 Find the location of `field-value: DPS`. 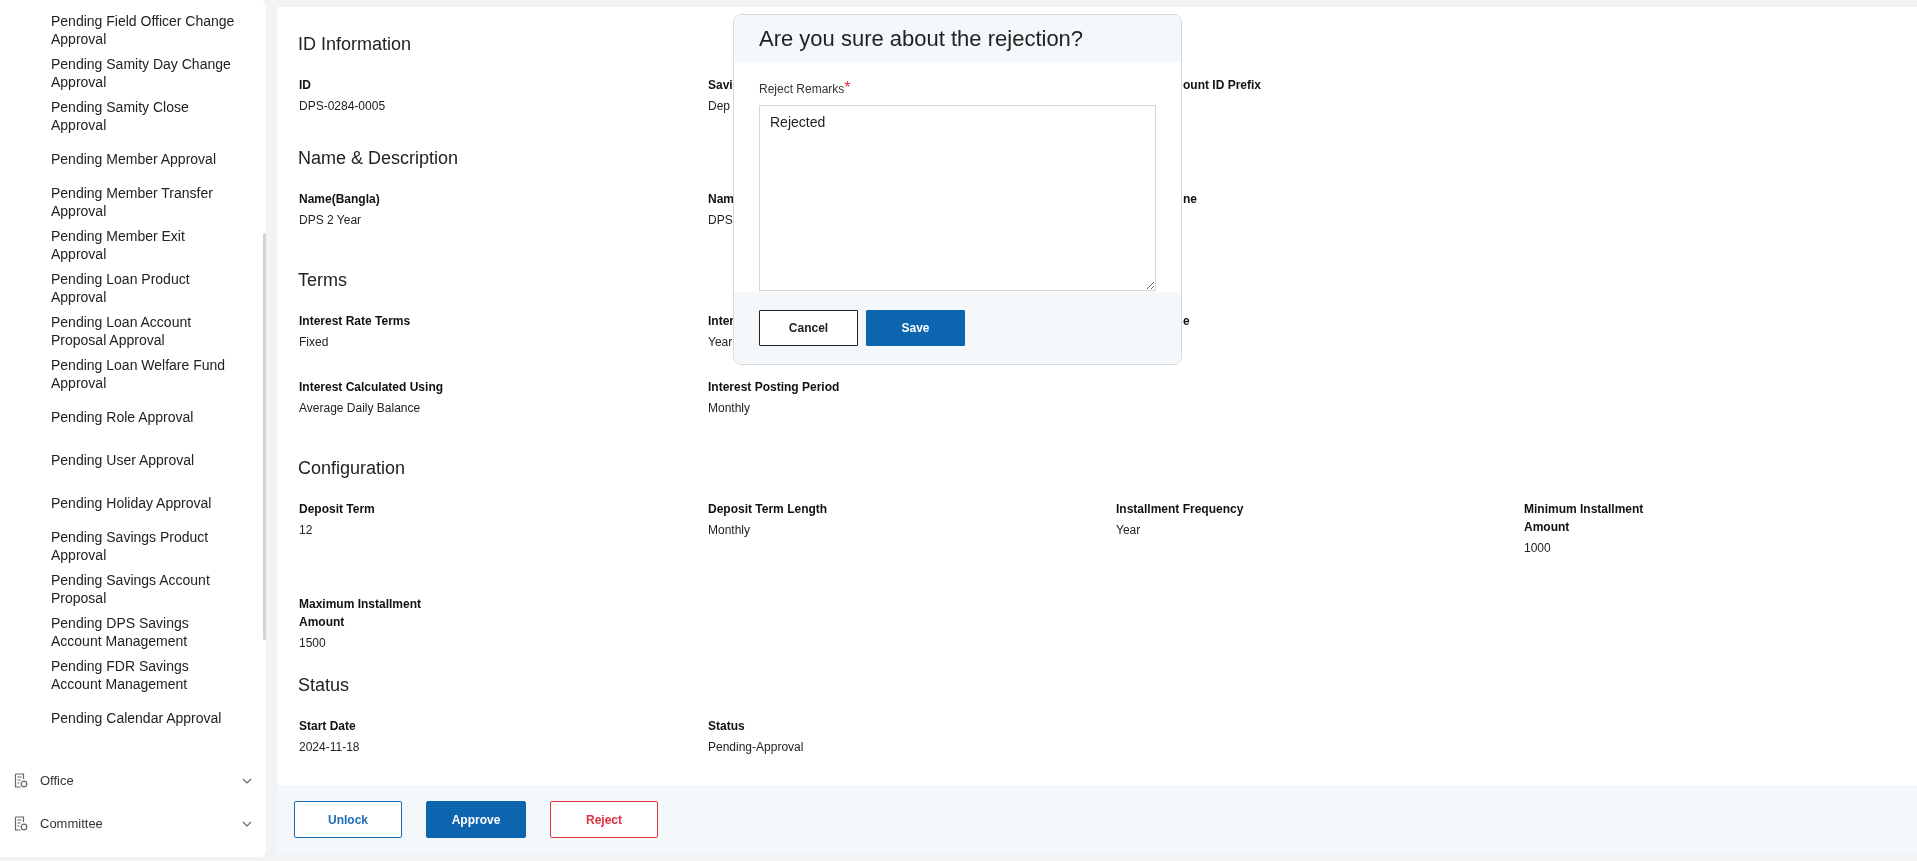

field-value: DPS is located at coordinates (720, 220).